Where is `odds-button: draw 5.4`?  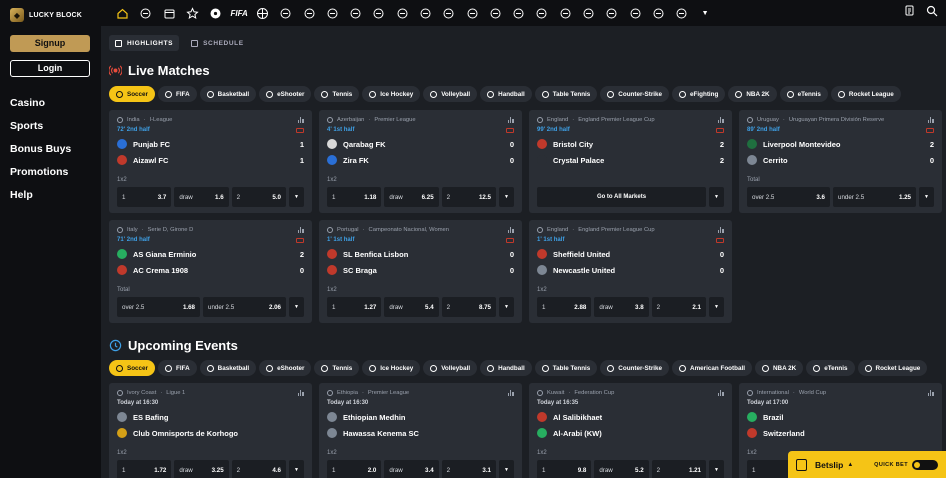
odds-button: draw 5.4 is located at coordinates (411, 307).